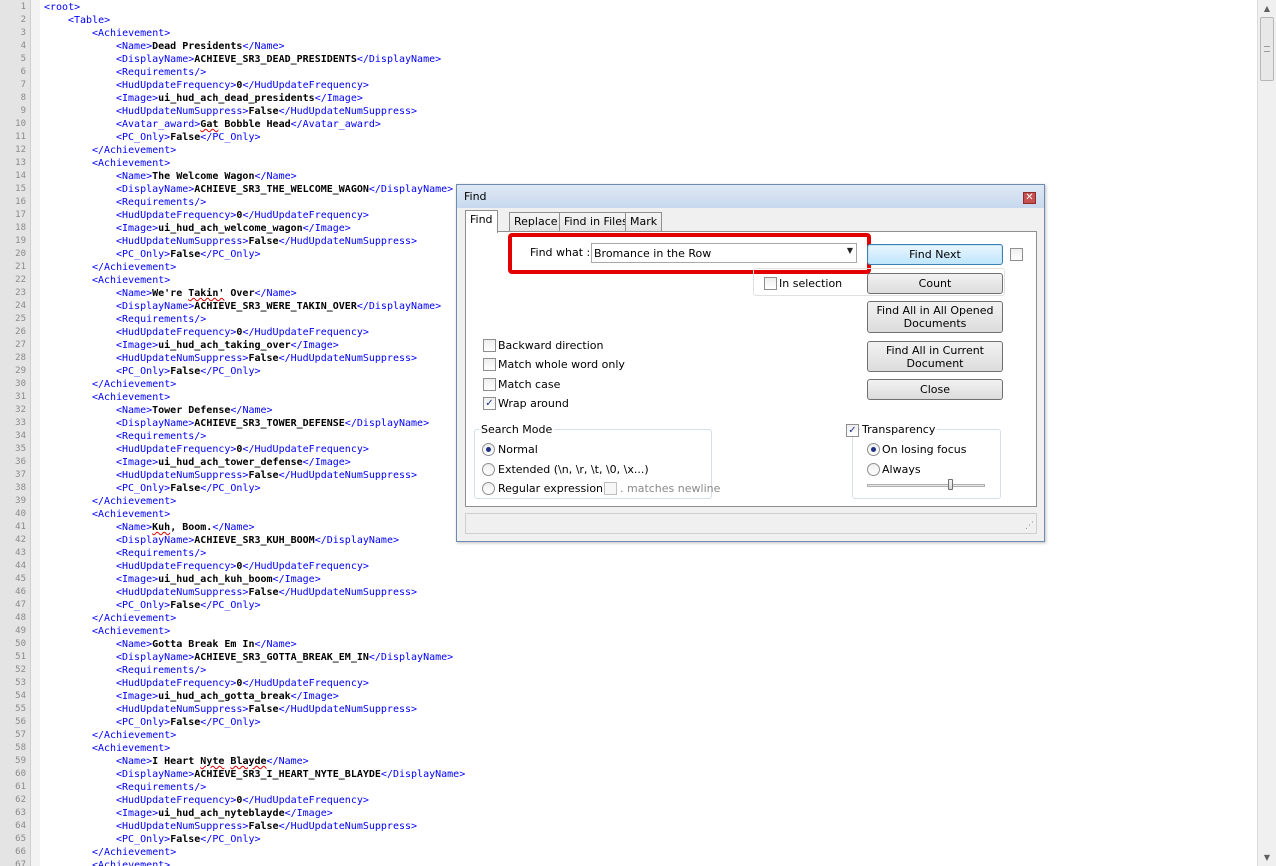  Describe the element at coordinates (628, 644) in the screenshot. I see `code-line: 50 <Name>Gotta Break Em In</Name>` at that location.